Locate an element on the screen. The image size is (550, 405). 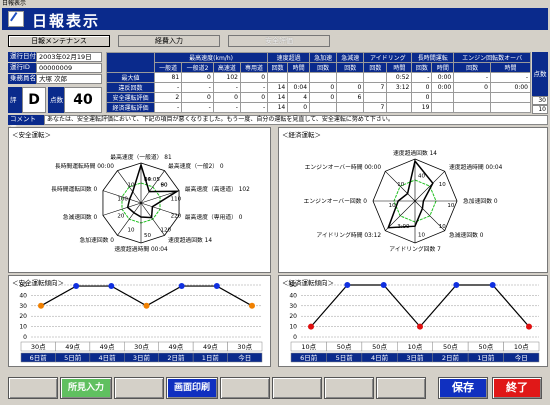
date-field: 2003年02月19日 is located at coordinates (69, 57).